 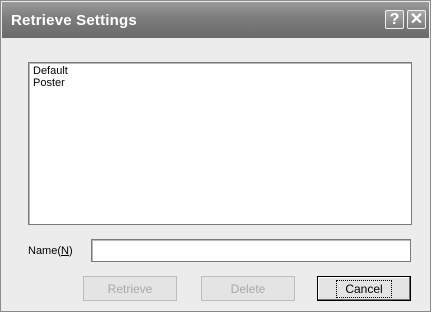 I want to click on cancel-button: Cancel, so click(x=364, y=288).